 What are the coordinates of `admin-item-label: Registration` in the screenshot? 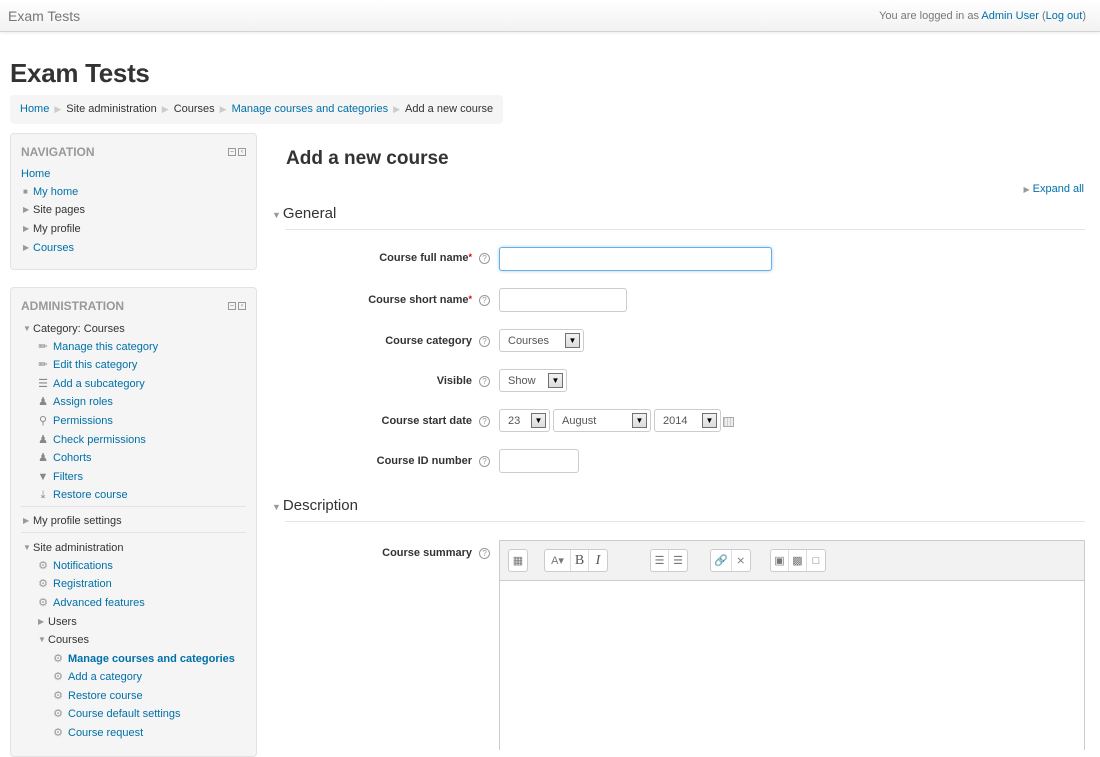 It's located at (82, 584).